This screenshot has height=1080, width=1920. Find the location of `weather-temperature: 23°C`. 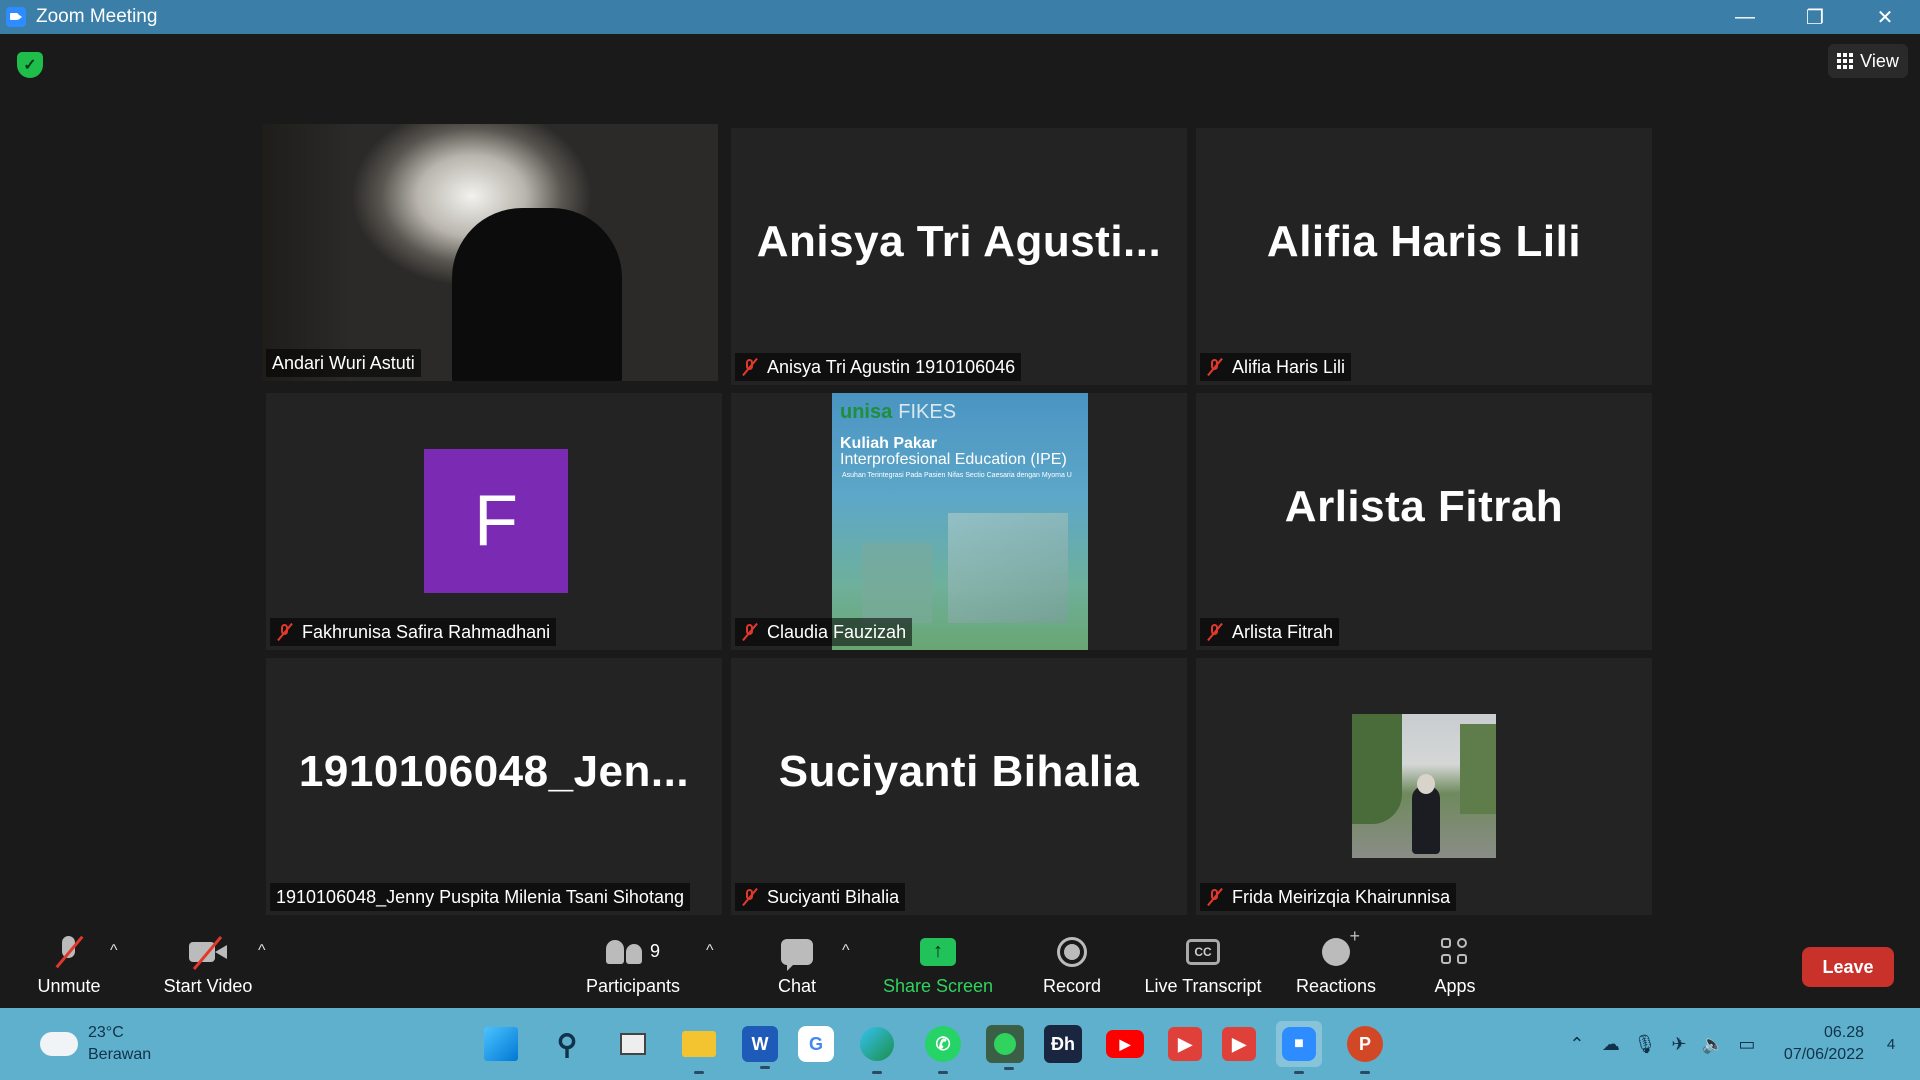

weather-temperature: 23°C is located at coordinates (106, 1032).